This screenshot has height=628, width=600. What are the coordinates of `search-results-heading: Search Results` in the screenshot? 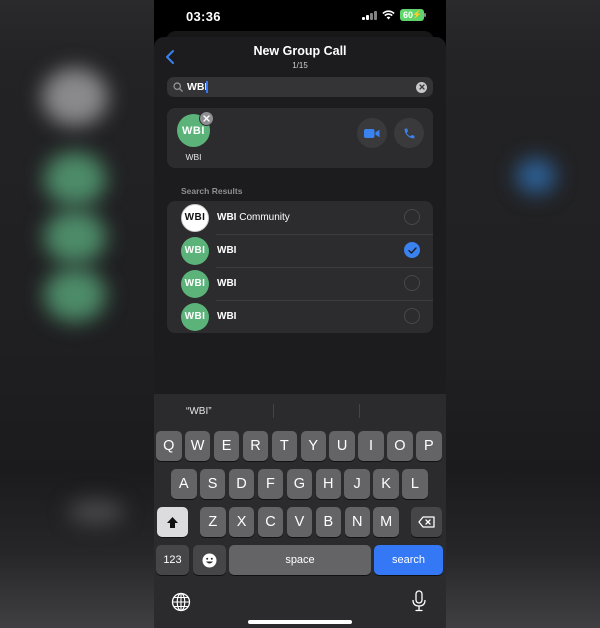 It's located at (212, 191).